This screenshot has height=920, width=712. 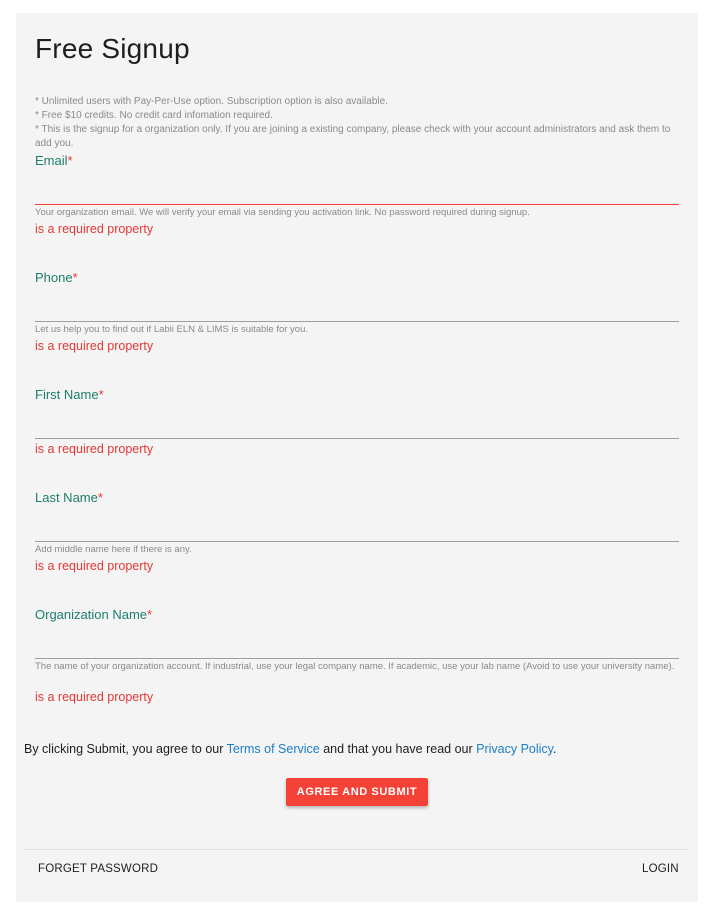 I want to click on page-title: Free Signup, so click(x=112, y=48).